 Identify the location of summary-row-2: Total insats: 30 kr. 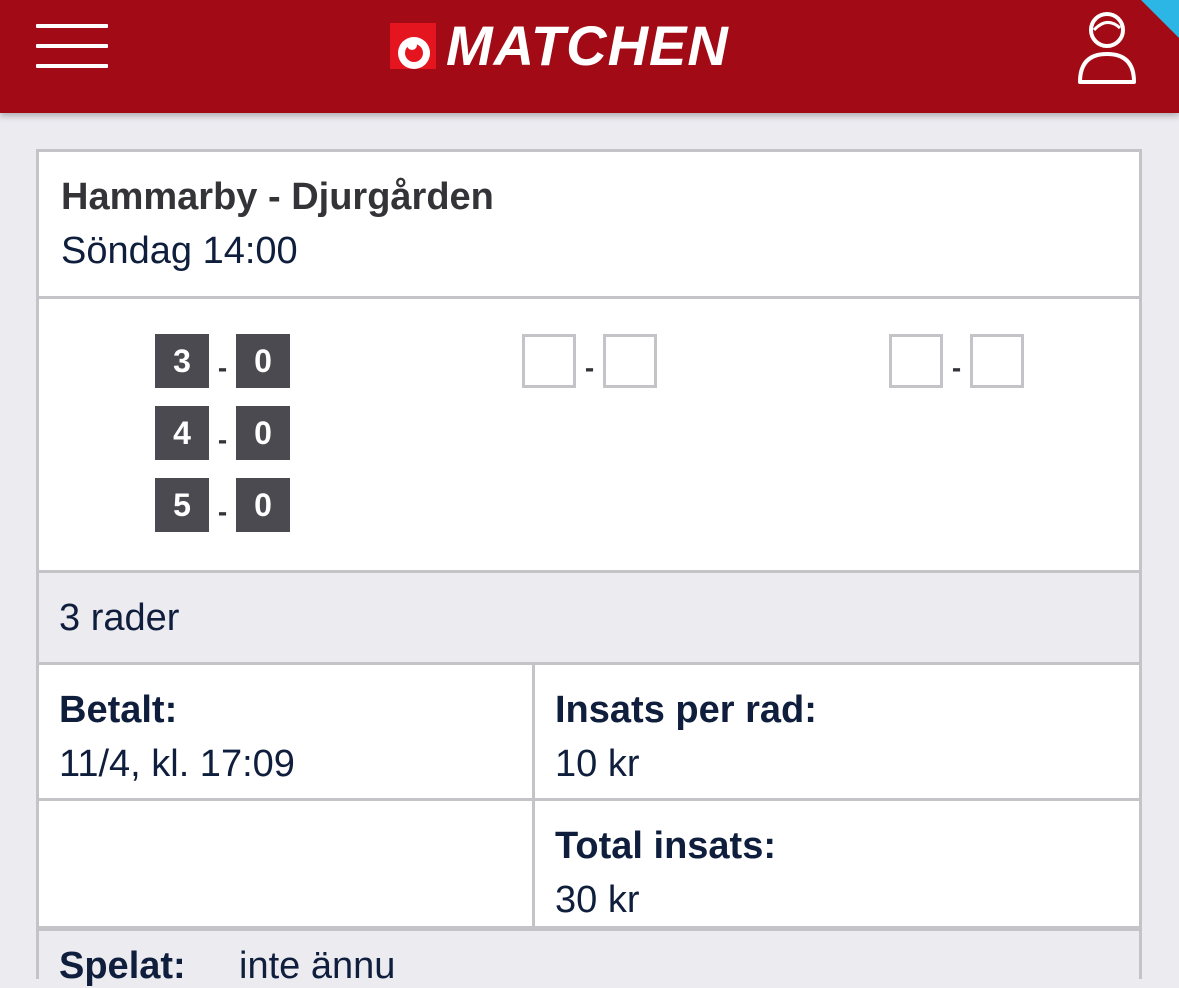
(589, 865).